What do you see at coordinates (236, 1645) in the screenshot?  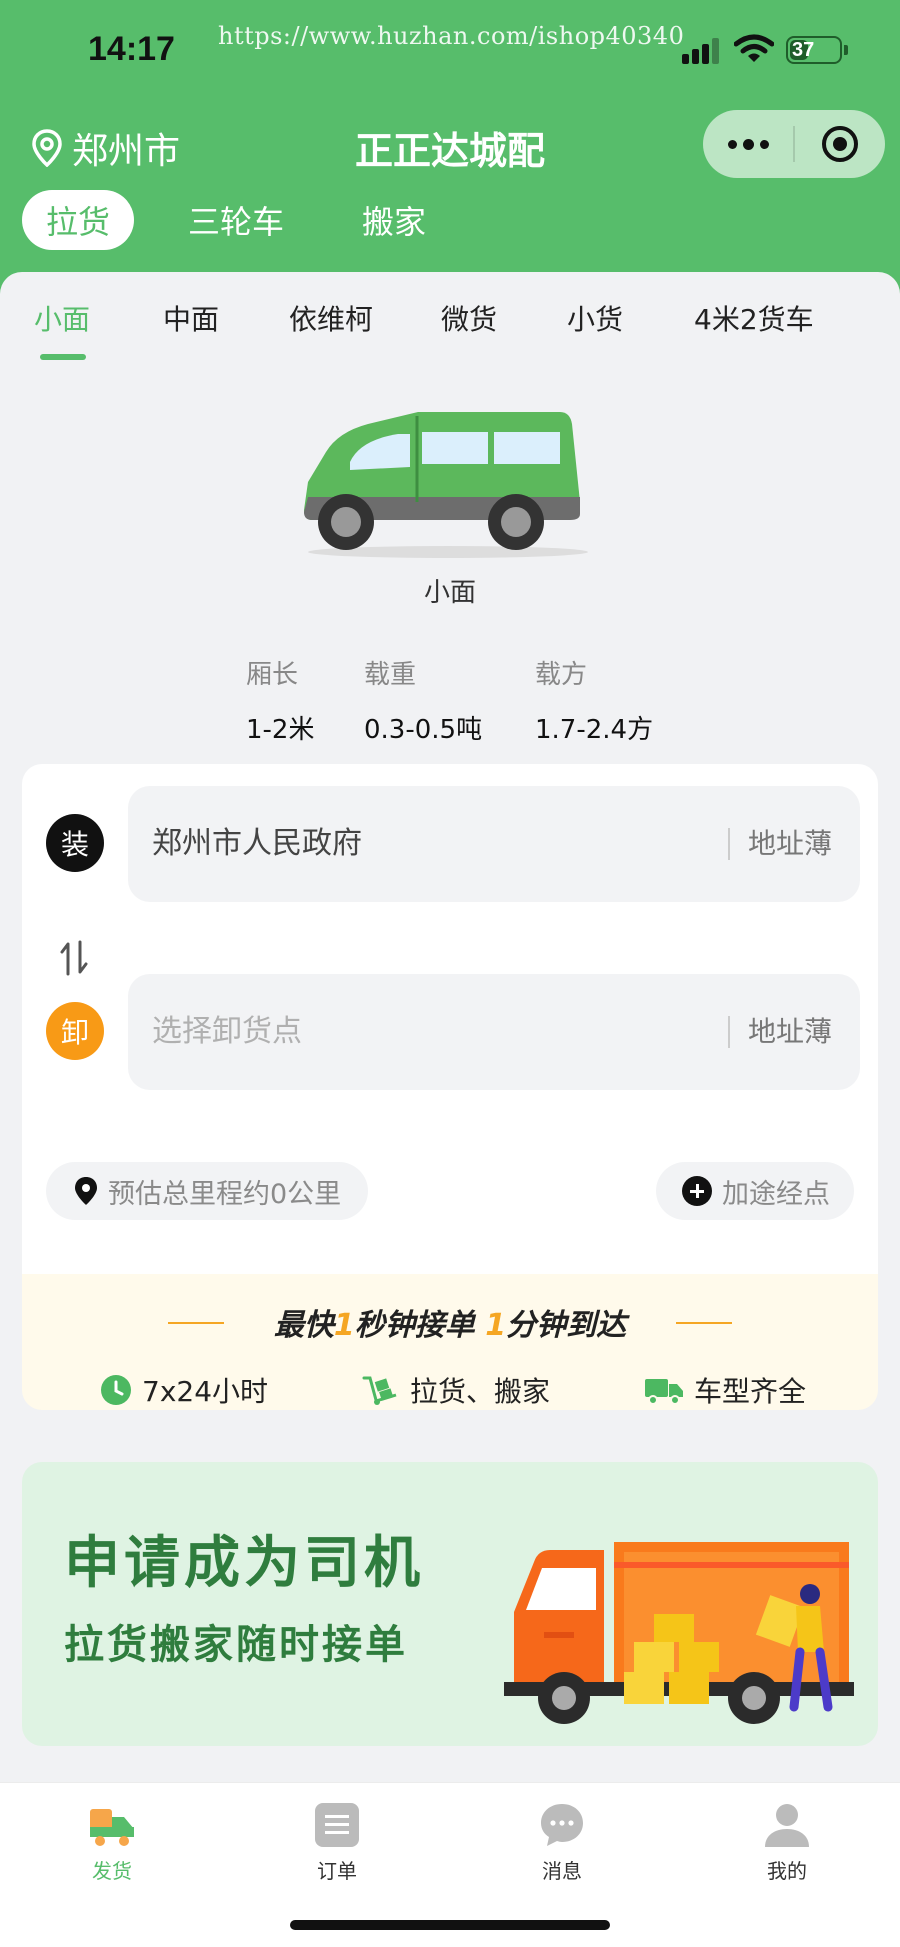 I see `banner-subtitle: 拉货搬家随时接单` at bounding box center [236, 1645].